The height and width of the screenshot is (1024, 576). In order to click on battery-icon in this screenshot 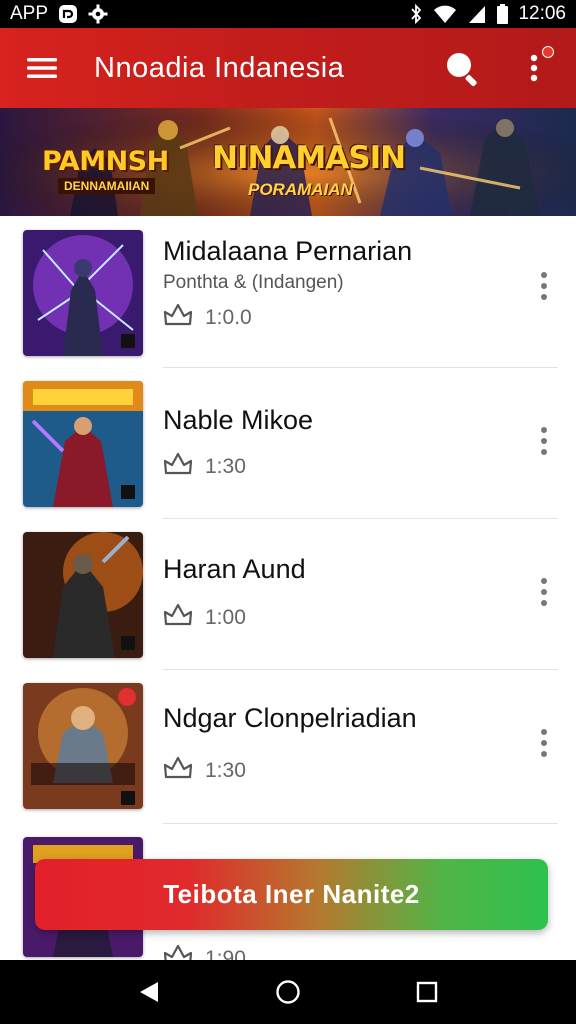, I will do `click(503, 14)`.